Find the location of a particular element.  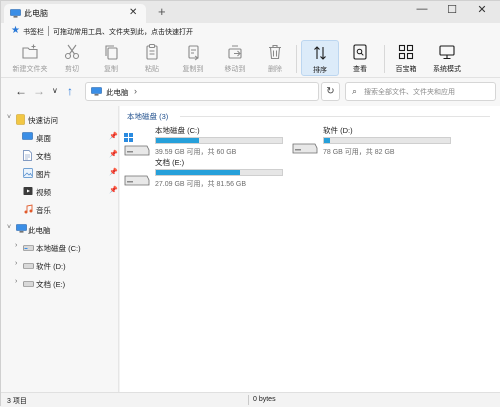

favorites-bar: ★ 书签栏 可拖动常用工具、文件夹到此，点击快速打开 is located at coordinates (250, 31).